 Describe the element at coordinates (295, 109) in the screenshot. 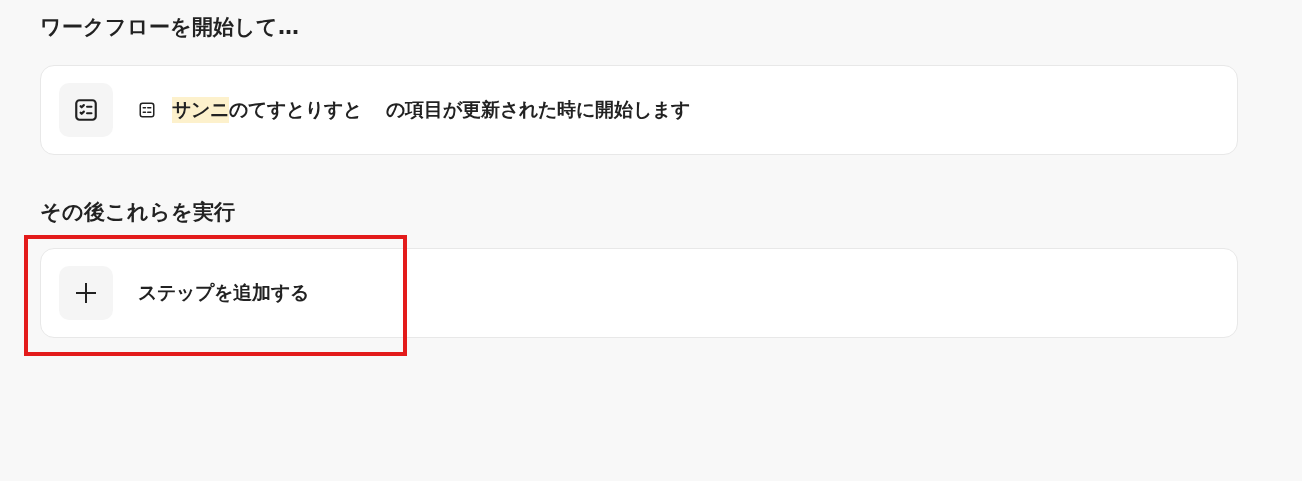

I see `source-name: のてすとりすと` at that location.